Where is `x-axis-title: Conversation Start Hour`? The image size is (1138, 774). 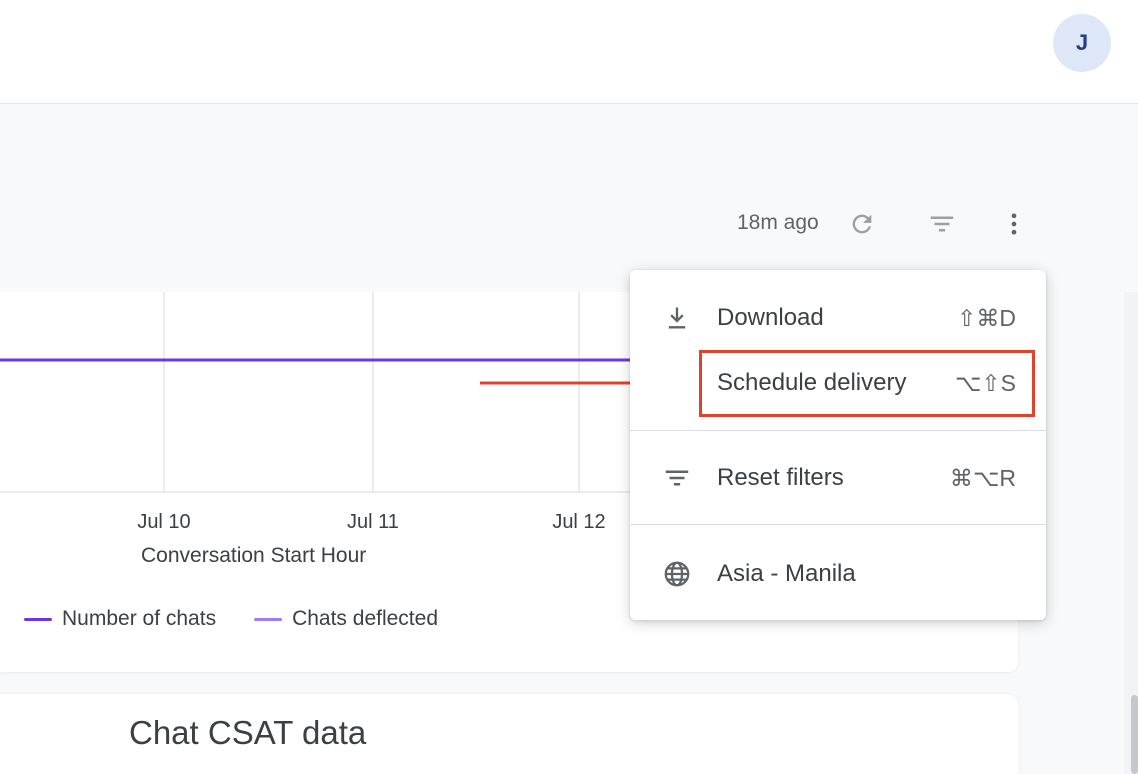 x-axis-title: Conversation Start Hour is located at coordinates (254, 555).